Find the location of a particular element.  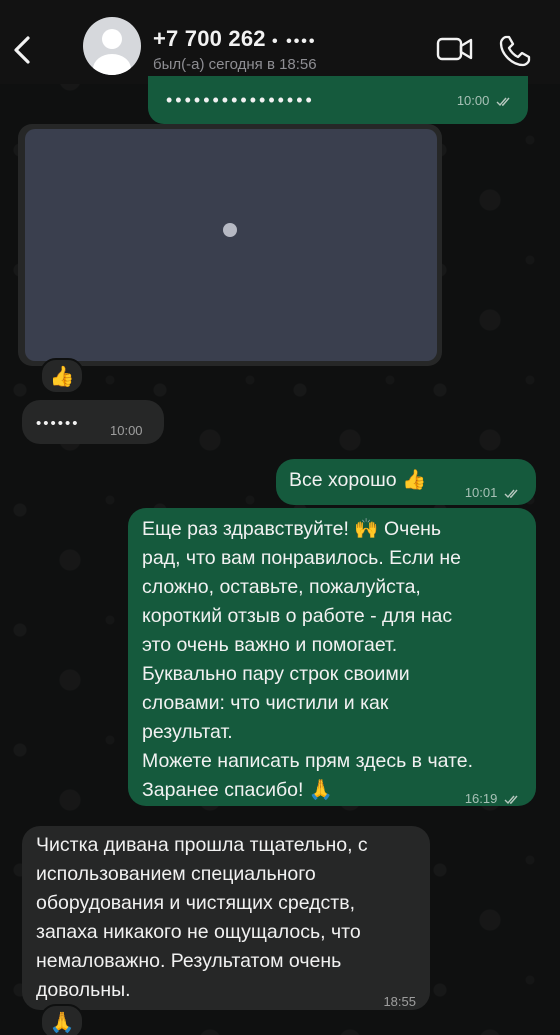

message-reaction: 👍 is located at coordinates (62, 376).